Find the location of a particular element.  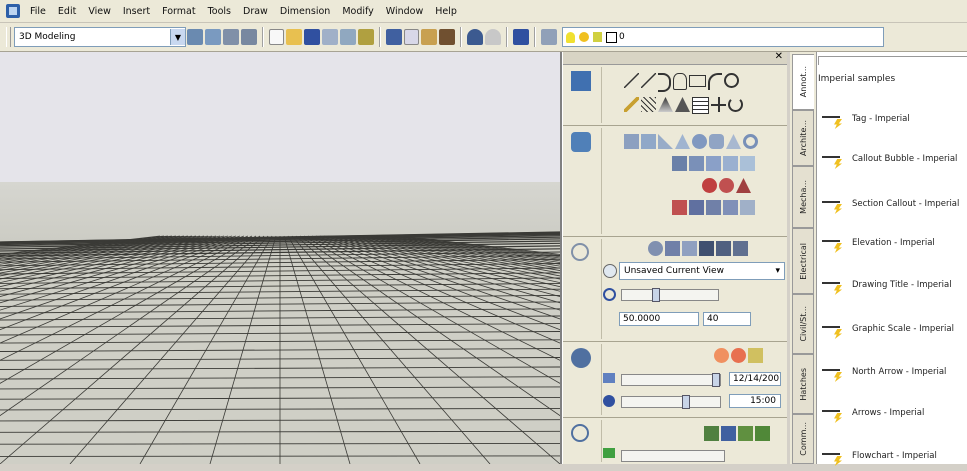

distant-light-icon is located at coordinates (755, 355).